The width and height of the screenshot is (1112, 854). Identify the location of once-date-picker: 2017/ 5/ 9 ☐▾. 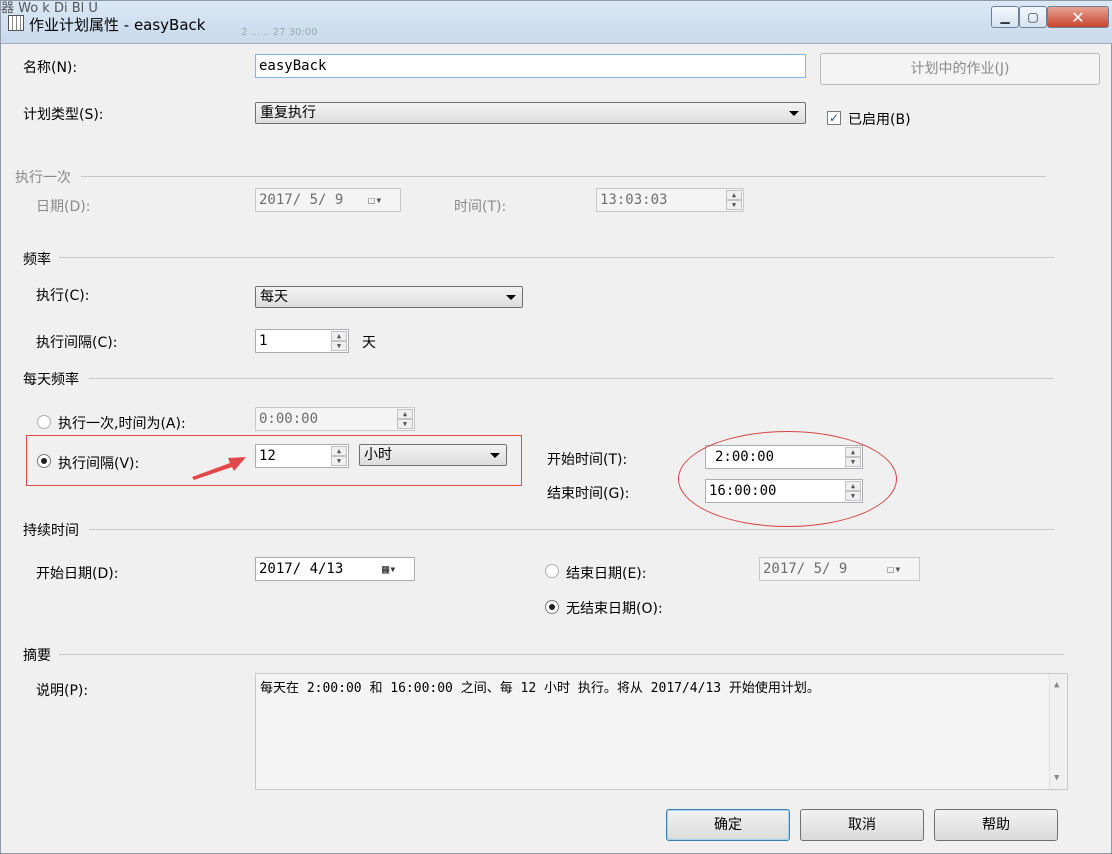
(328, 200).